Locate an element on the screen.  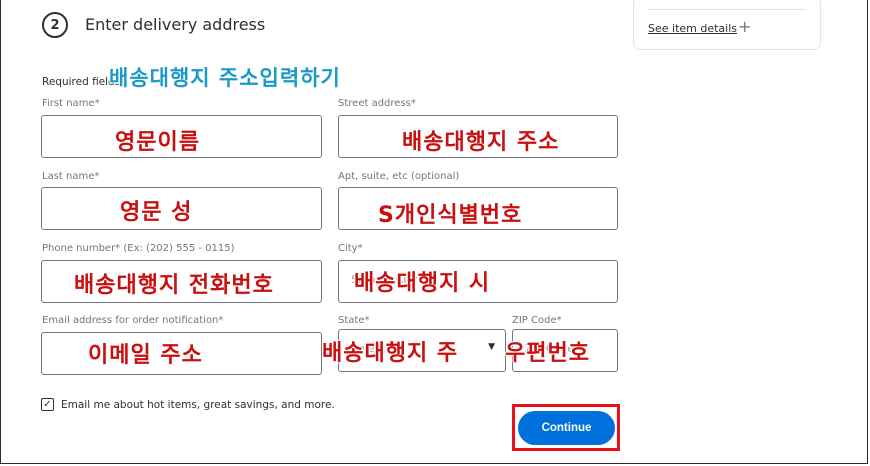
street-address-label: Street address* is located at coordinates (377, 103).